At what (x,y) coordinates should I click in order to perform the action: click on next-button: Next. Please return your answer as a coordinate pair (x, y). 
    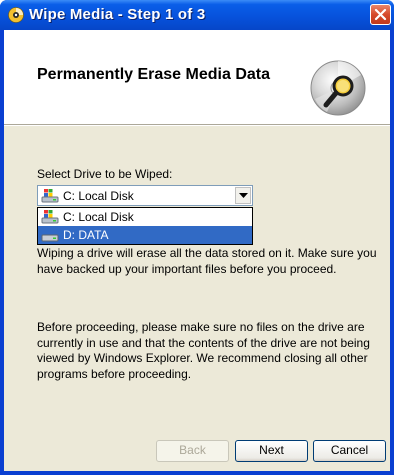
    Looking at the image, I should click on (271, 451).